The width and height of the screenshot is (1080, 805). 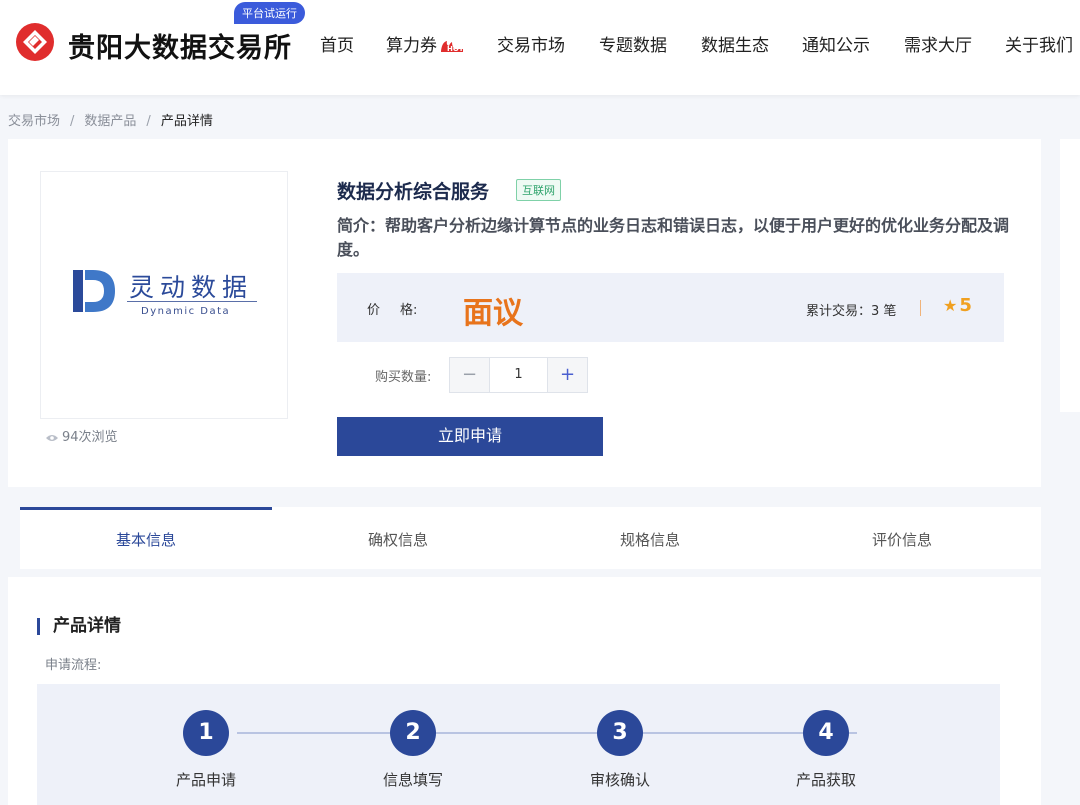 I want to click on breadcrumb-market: 交易市场, so click(x=34, y=121).